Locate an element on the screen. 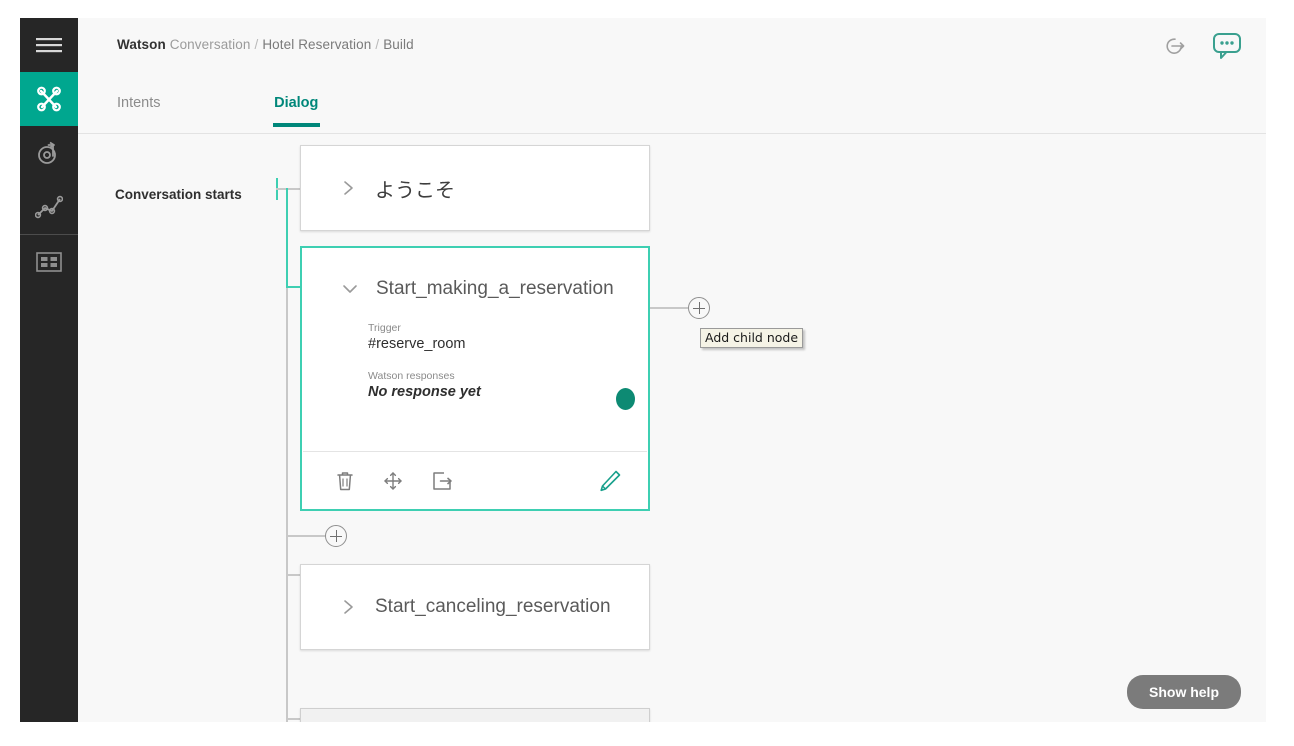  breadcrumb-section: Build is located at coordinates (398, 44).